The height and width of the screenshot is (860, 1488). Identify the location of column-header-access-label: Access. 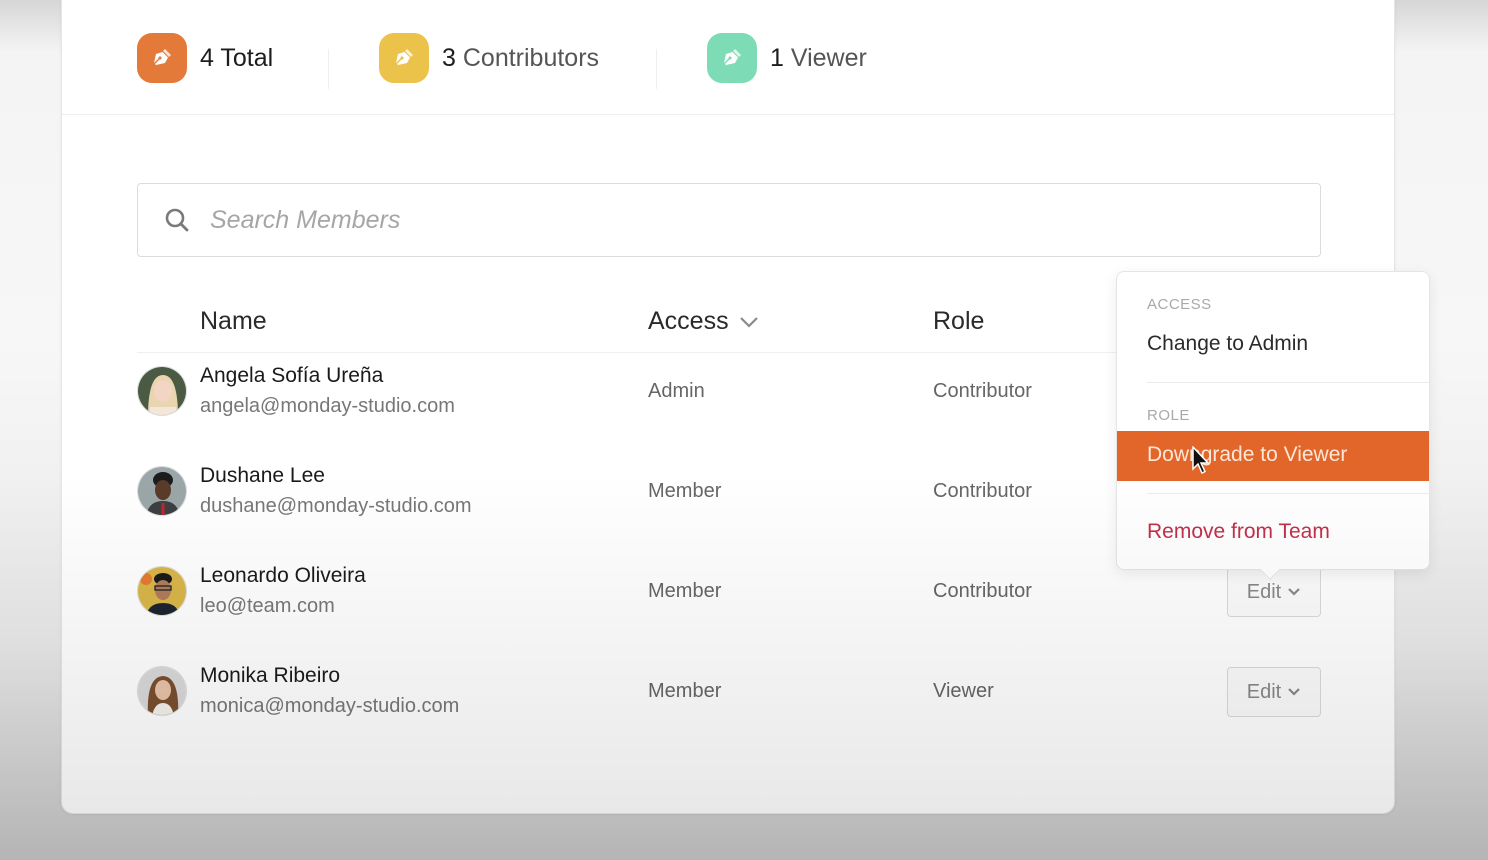
(688, 321).